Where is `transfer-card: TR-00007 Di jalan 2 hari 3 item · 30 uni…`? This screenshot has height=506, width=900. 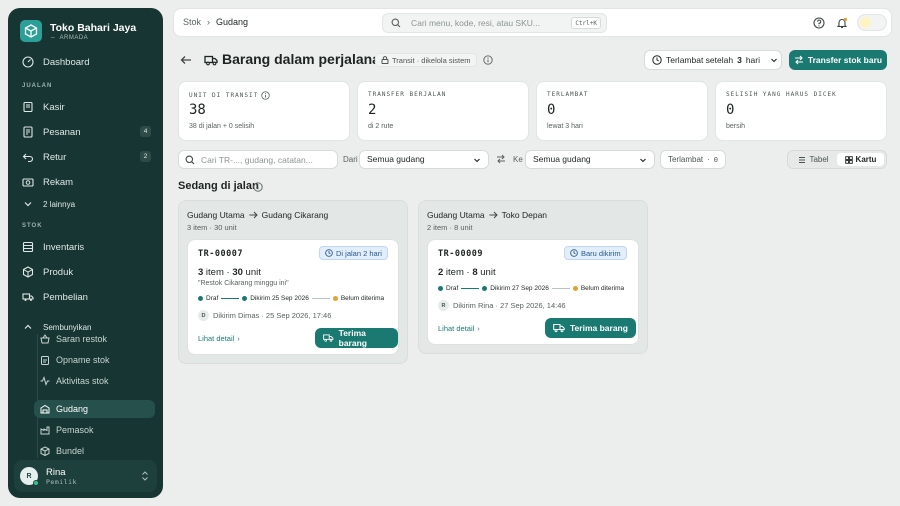 transfer-card: TR-00007 Di jalan 2 hari 3 item · 30 uni… is located at coordinates (293, 297).